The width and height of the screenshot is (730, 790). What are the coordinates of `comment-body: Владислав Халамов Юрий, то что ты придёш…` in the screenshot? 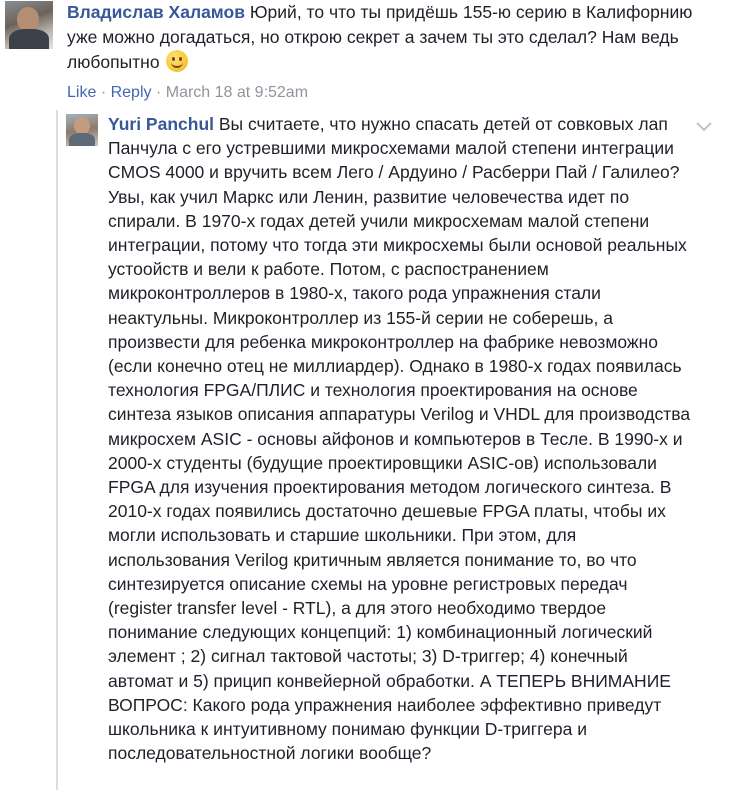 It's located at (397, 37).